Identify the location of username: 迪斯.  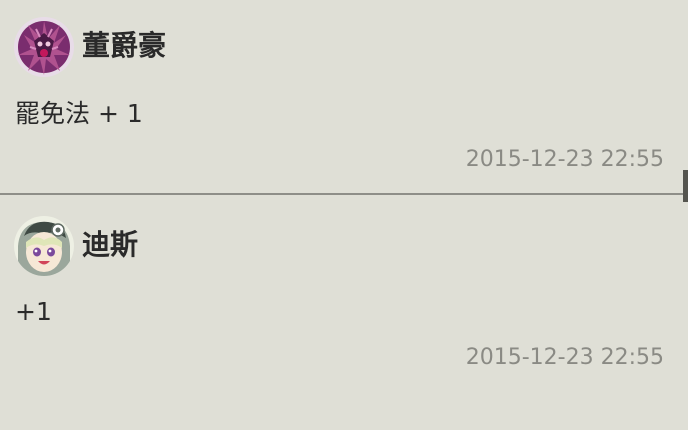
(110, 245).